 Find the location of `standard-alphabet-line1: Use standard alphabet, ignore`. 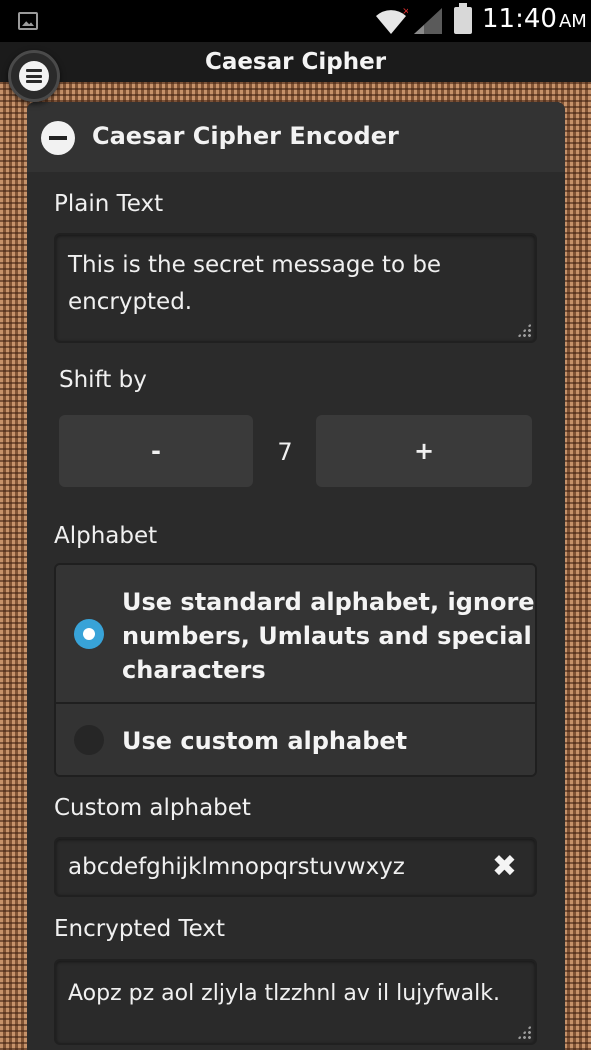

standard-alphabet-line1: Use standard alphabet, ignore is located at coordinates (328, 602).